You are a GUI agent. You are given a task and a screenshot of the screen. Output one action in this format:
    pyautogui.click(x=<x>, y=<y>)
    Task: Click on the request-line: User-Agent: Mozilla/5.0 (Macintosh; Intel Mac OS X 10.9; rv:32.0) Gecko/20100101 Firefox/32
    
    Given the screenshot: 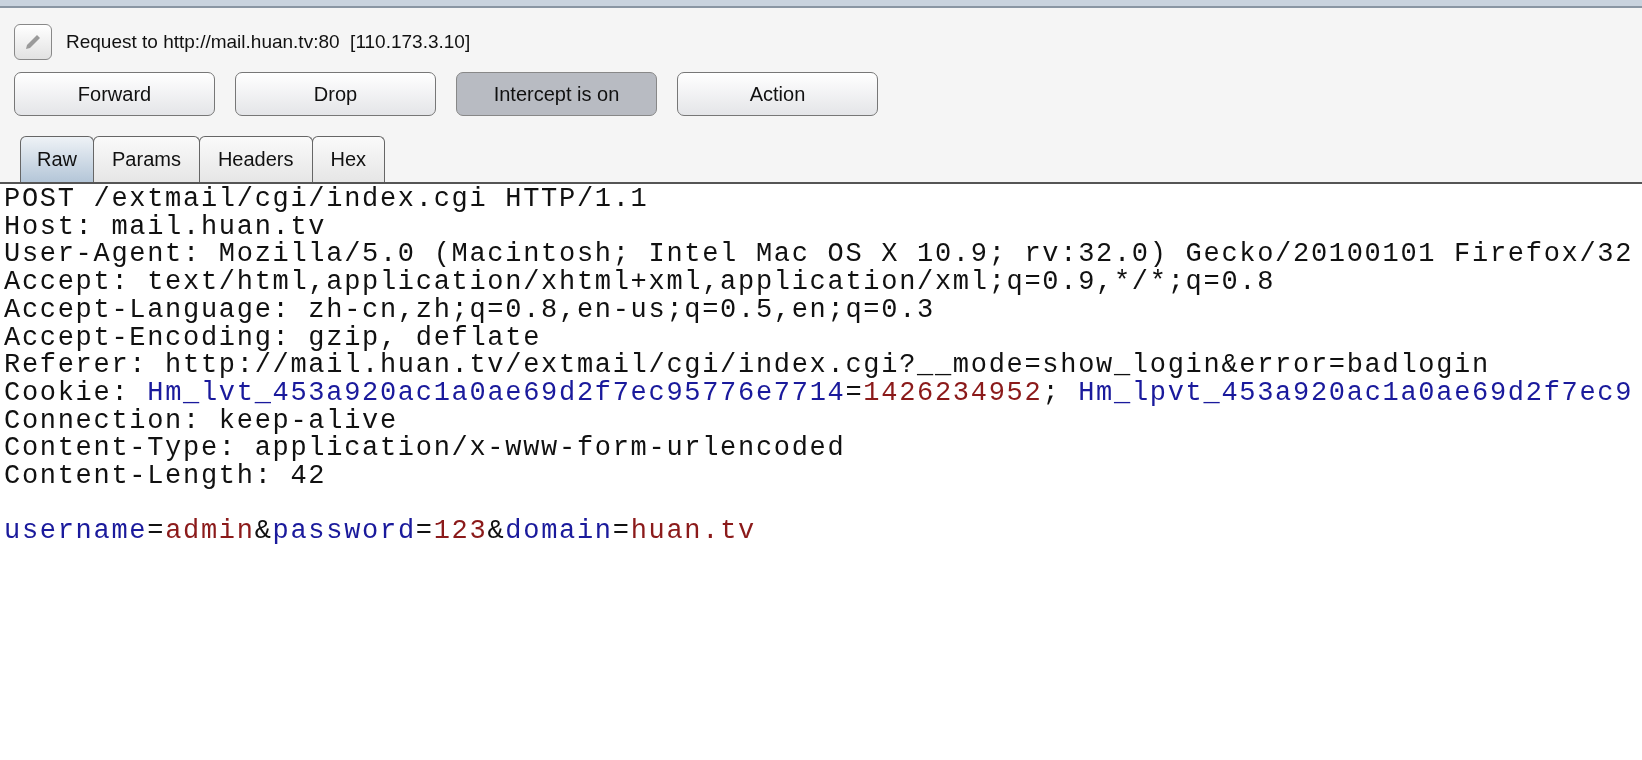 What is the action you would take?
    pyautogui.click(x=819, y=255)
    